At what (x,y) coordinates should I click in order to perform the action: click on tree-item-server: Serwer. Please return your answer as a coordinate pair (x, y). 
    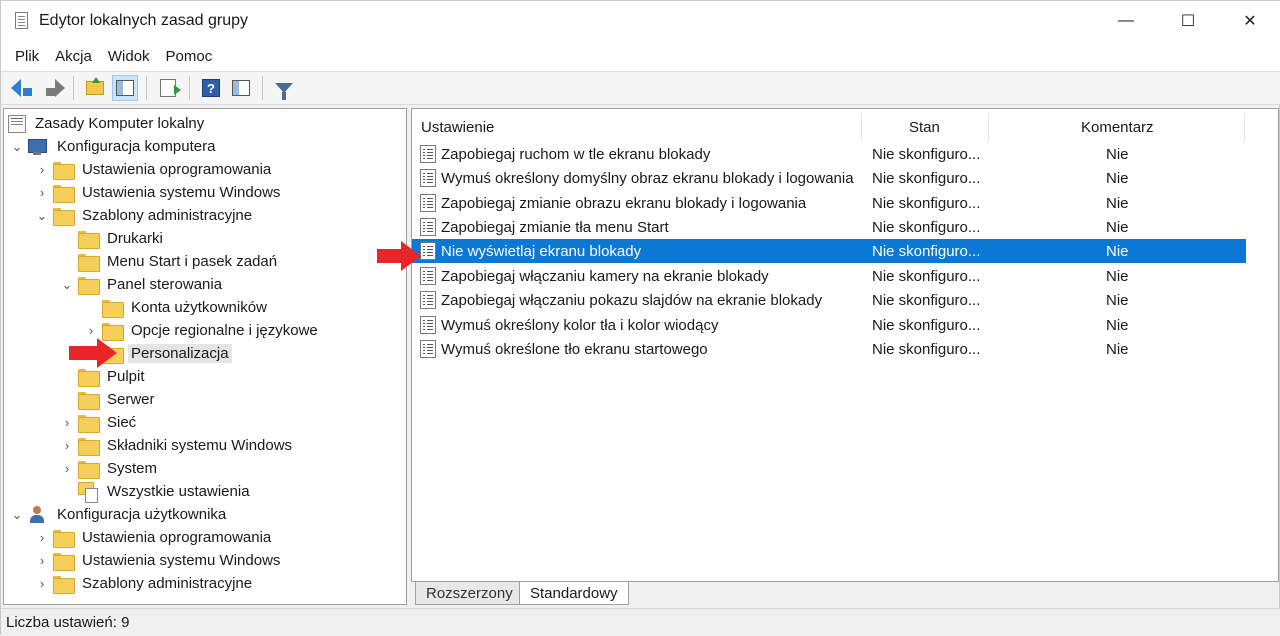
    Looking at the image, I should click on (109, 399).